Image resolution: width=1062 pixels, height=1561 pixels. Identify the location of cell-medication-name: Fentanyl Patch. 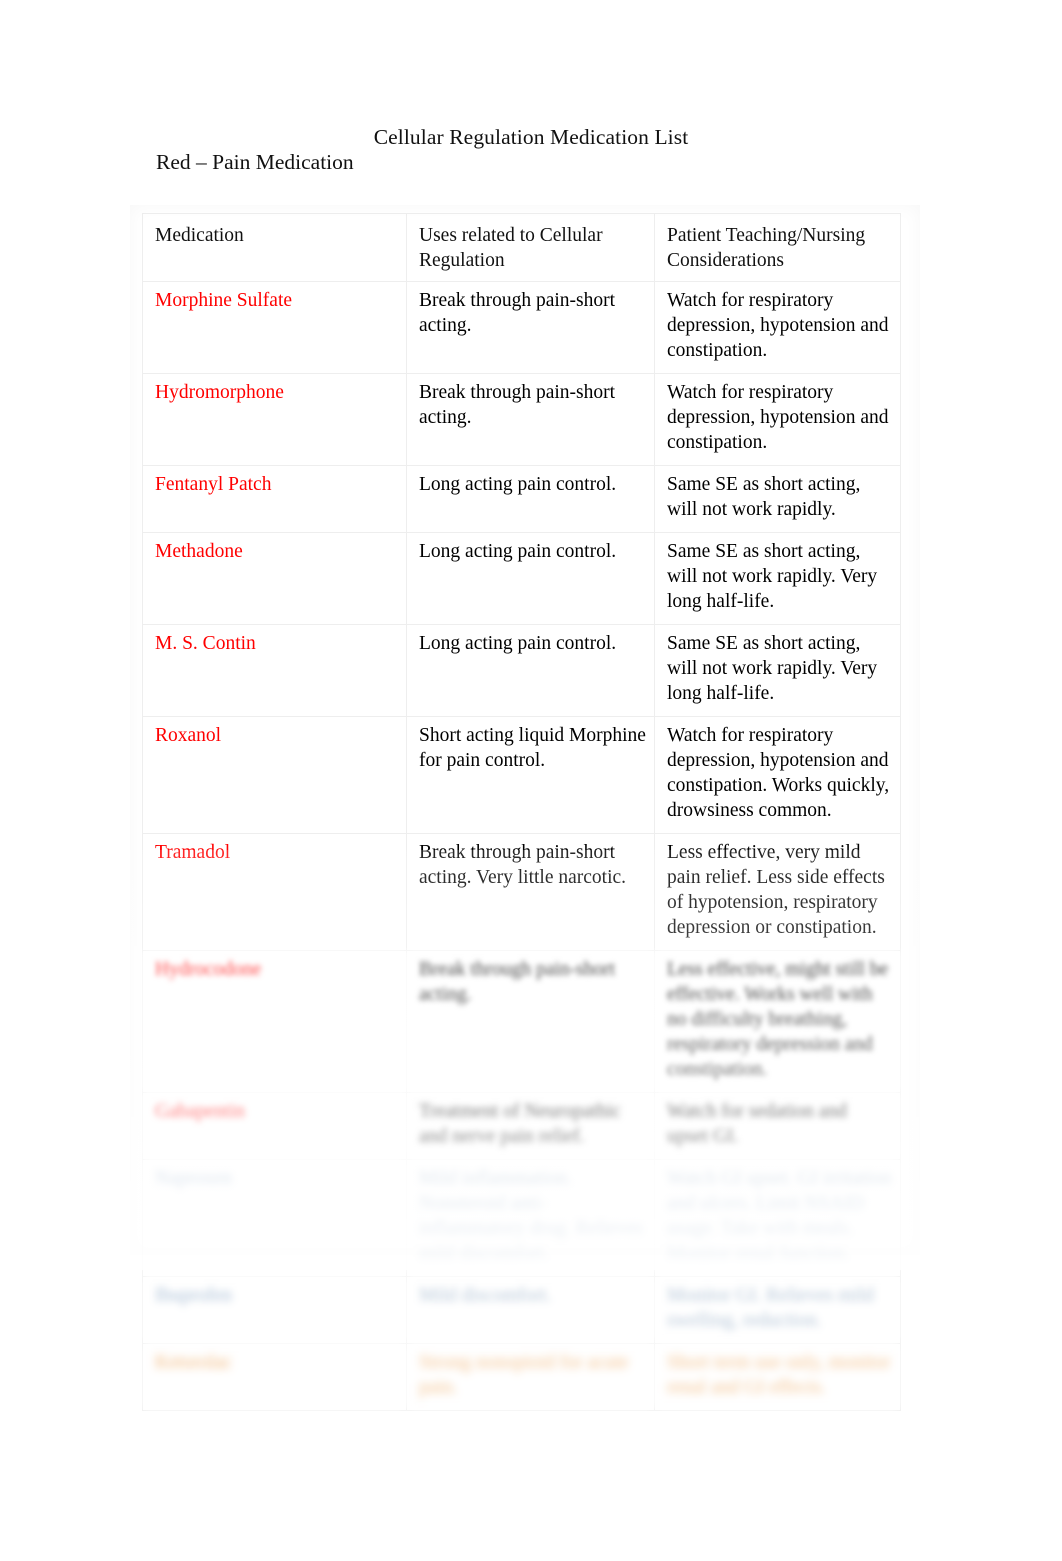
(274, 499).